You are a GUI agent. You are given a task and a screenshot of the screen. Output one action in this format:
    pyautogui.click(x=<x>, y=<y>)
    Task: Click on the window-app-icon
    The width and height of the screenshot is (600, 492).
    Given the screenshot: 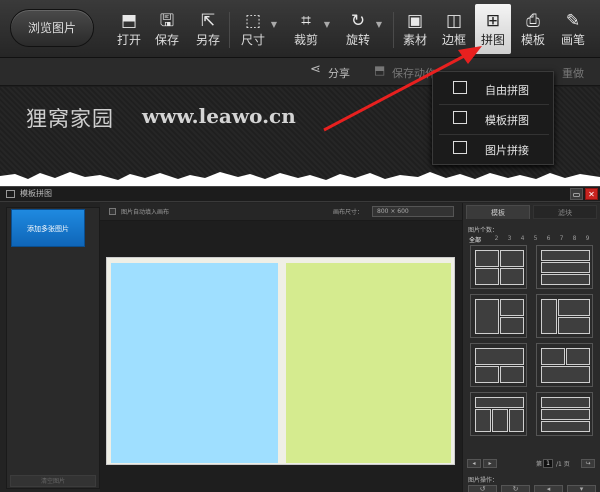 What is the action you would take?
    pyautogui.click(x=10, y=194)
    